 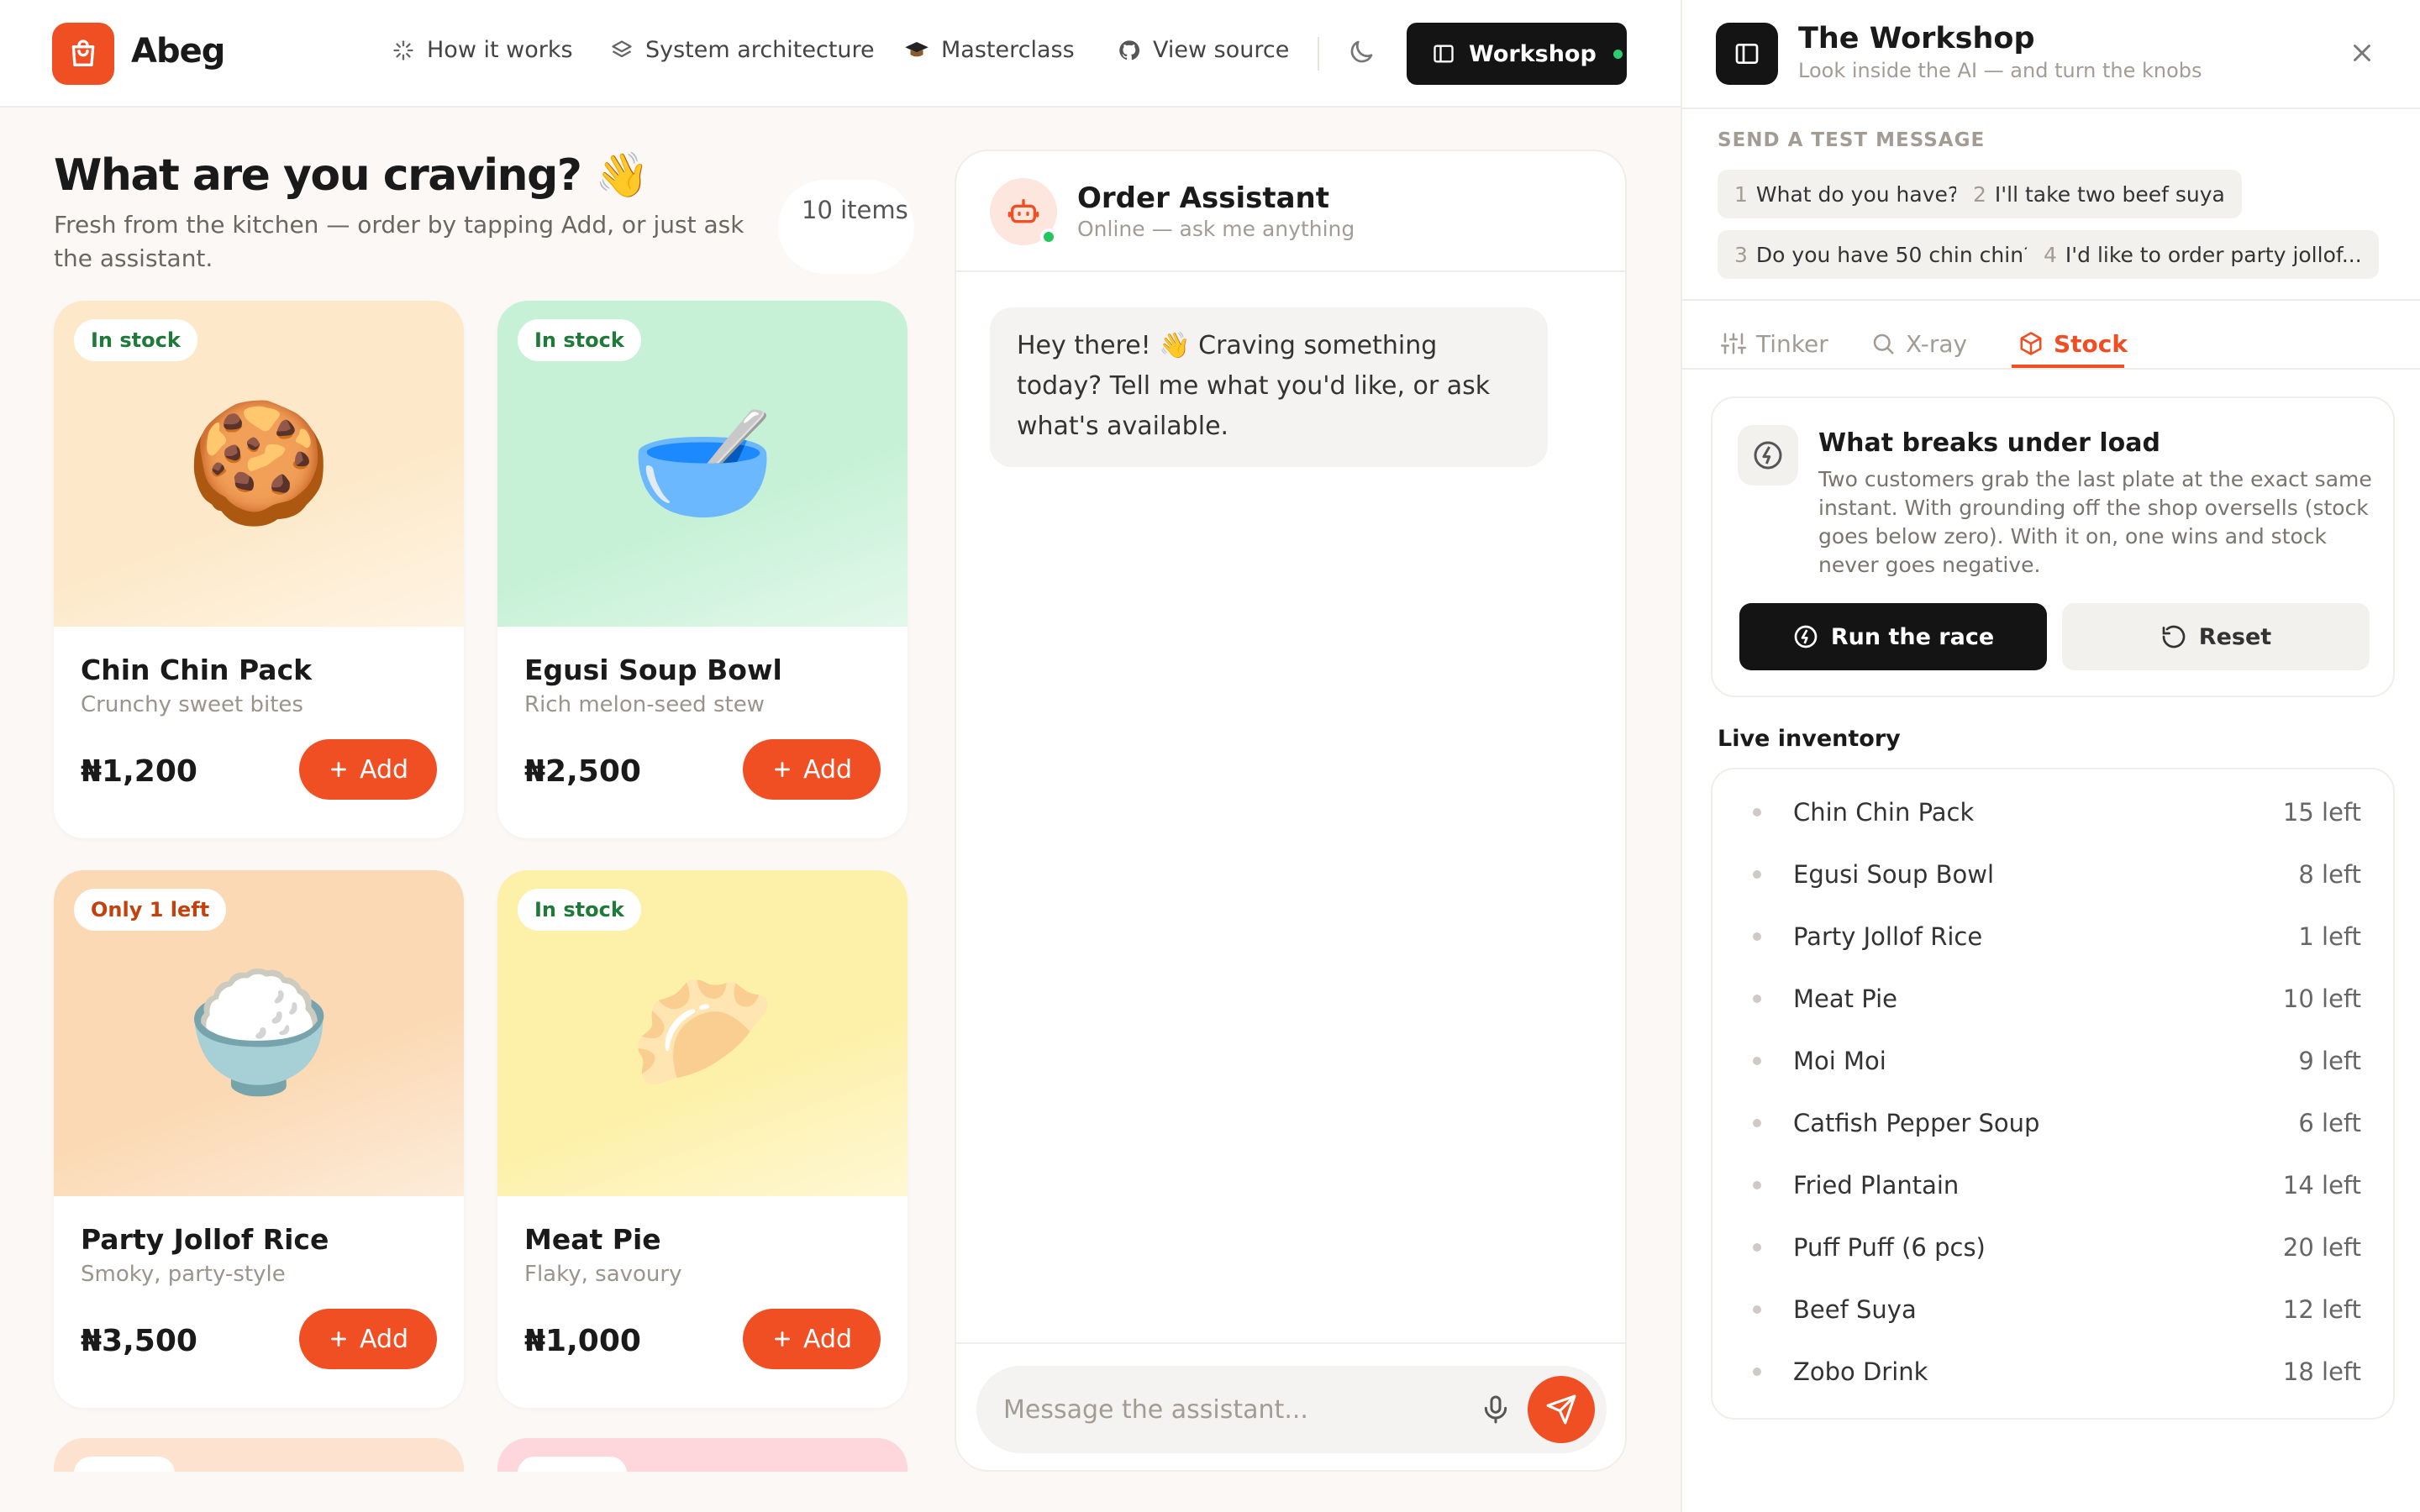 What do you see at coordinates (703, 463) in the screenshot?
I see `food-emoji: 🥣` at bounding box center [703, 463].